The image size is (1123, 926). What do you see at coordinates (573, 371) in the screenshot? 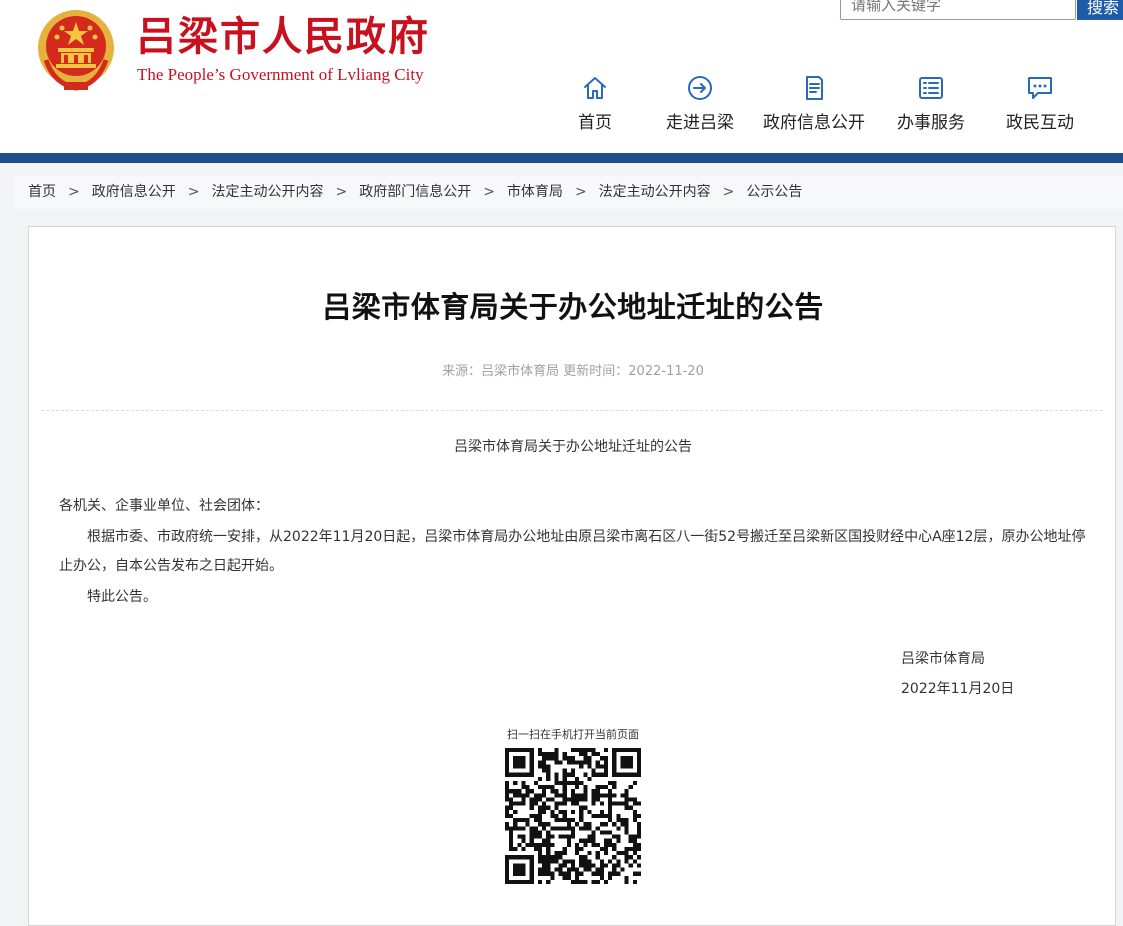
I see `article-meta: 来源：吕梁市体育局 更新时间：2022-11-20` at bounding box center [573, 371].